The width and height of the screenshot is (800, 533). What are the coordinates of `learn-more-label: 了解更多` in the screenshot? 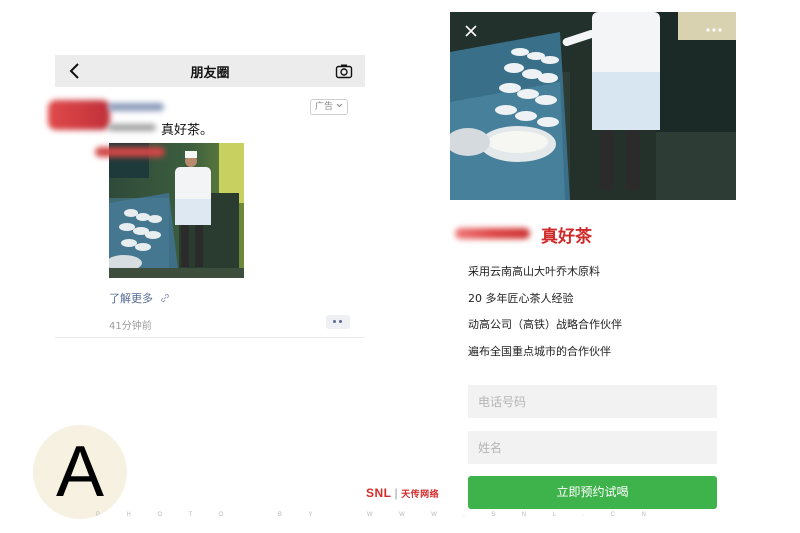 It's located at (131, 298).